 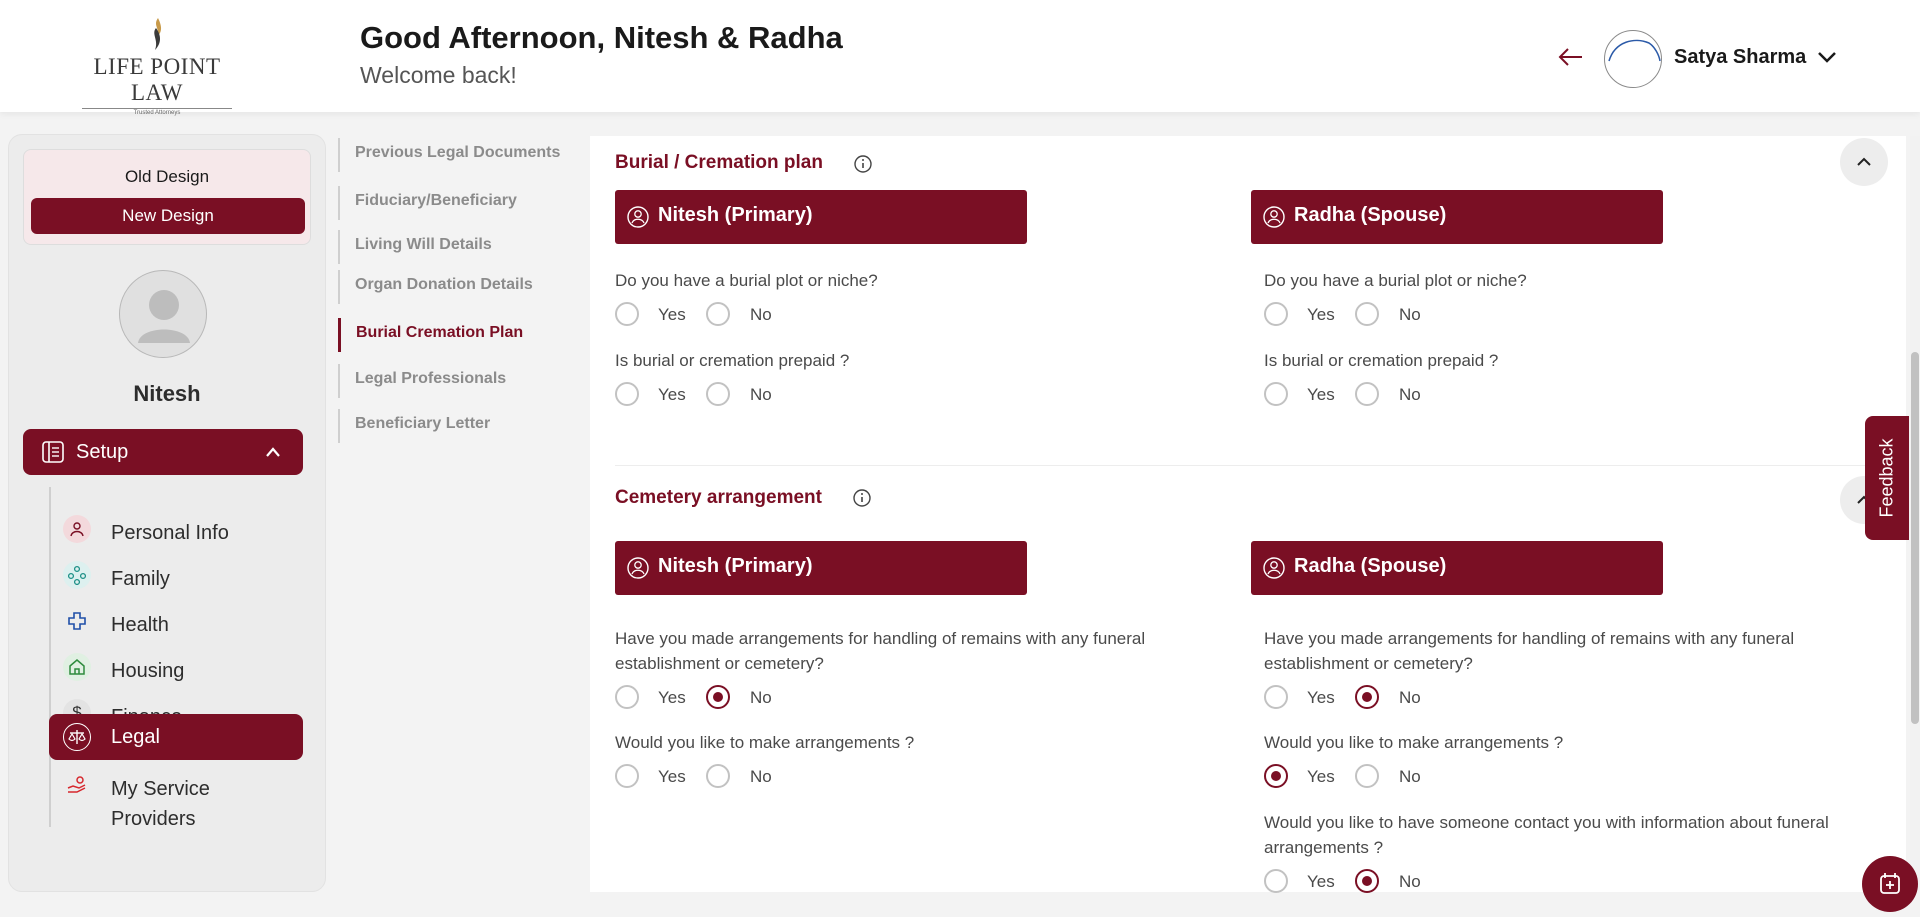 What do you see at coordinates (1367, 314) in the screenshot?
I see `burial-plot-spouse-no-radio` at bounding box center [1367, 314].